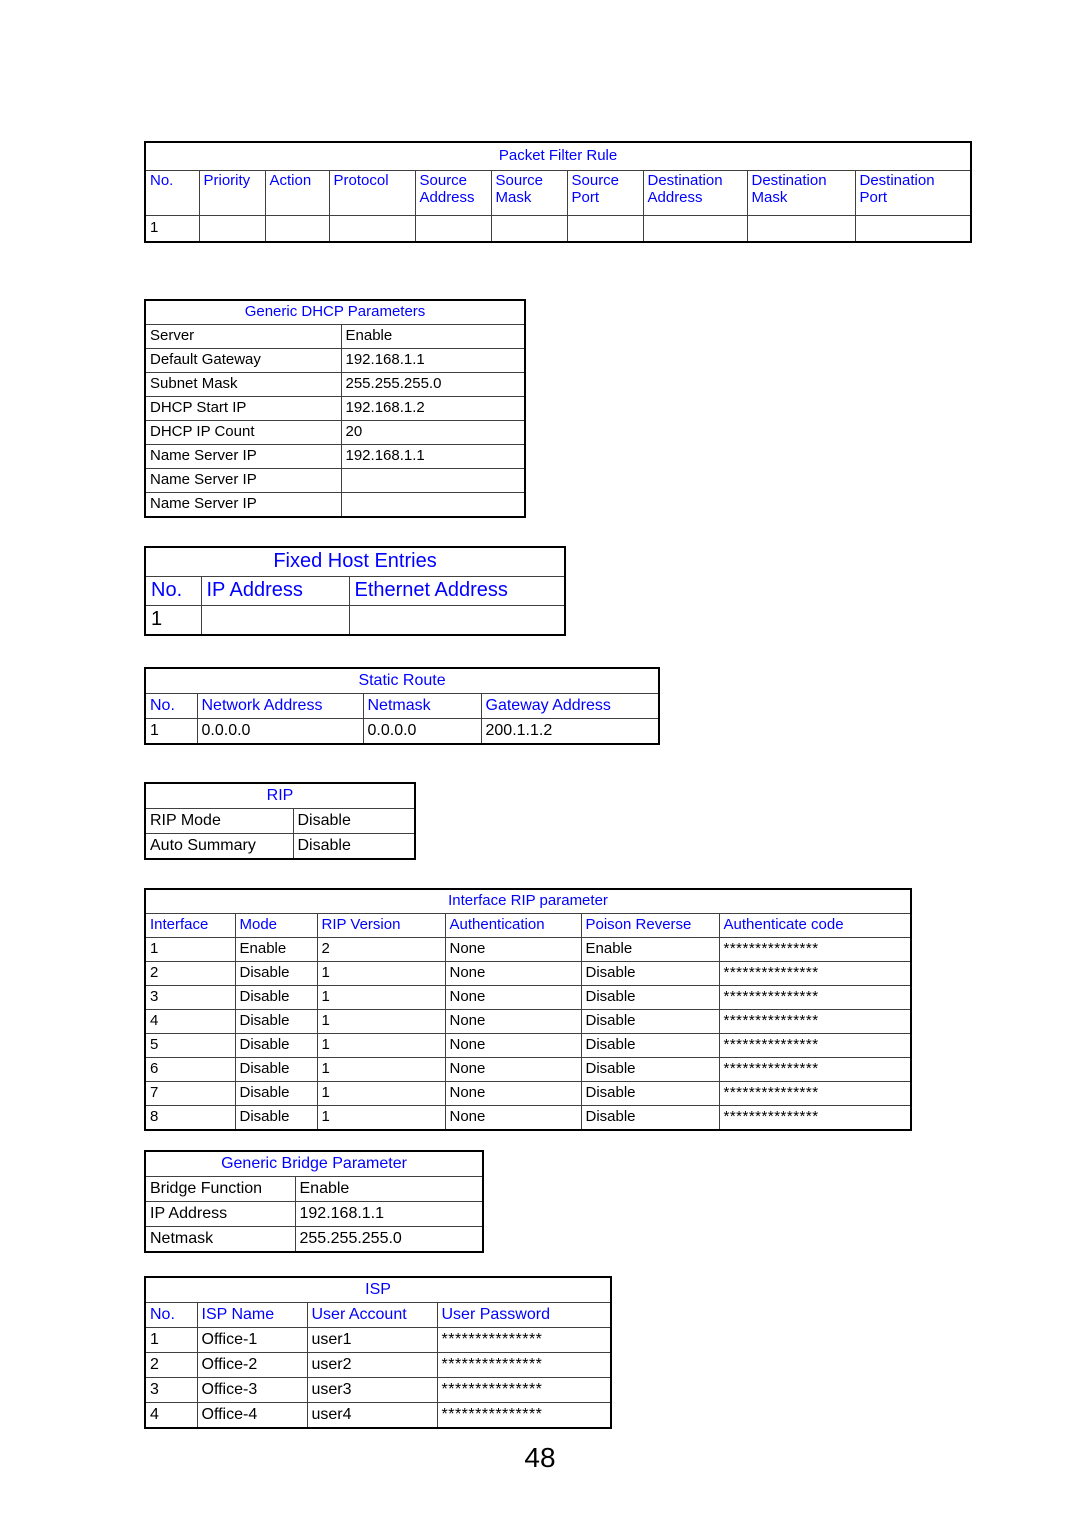  What do you see at coordinates (801, 193) in the screenshot?
I see `column-header-destination-mask: Destination Mask` at bounding box center [801, 193].